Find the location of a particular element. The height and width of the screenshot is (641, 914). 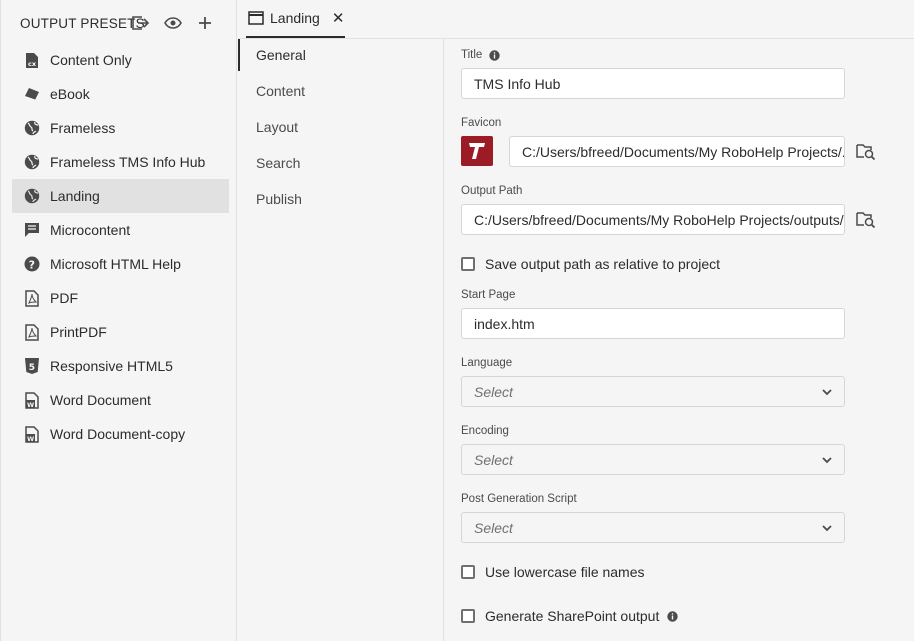

window-icon is located at coordinates (256, 18).